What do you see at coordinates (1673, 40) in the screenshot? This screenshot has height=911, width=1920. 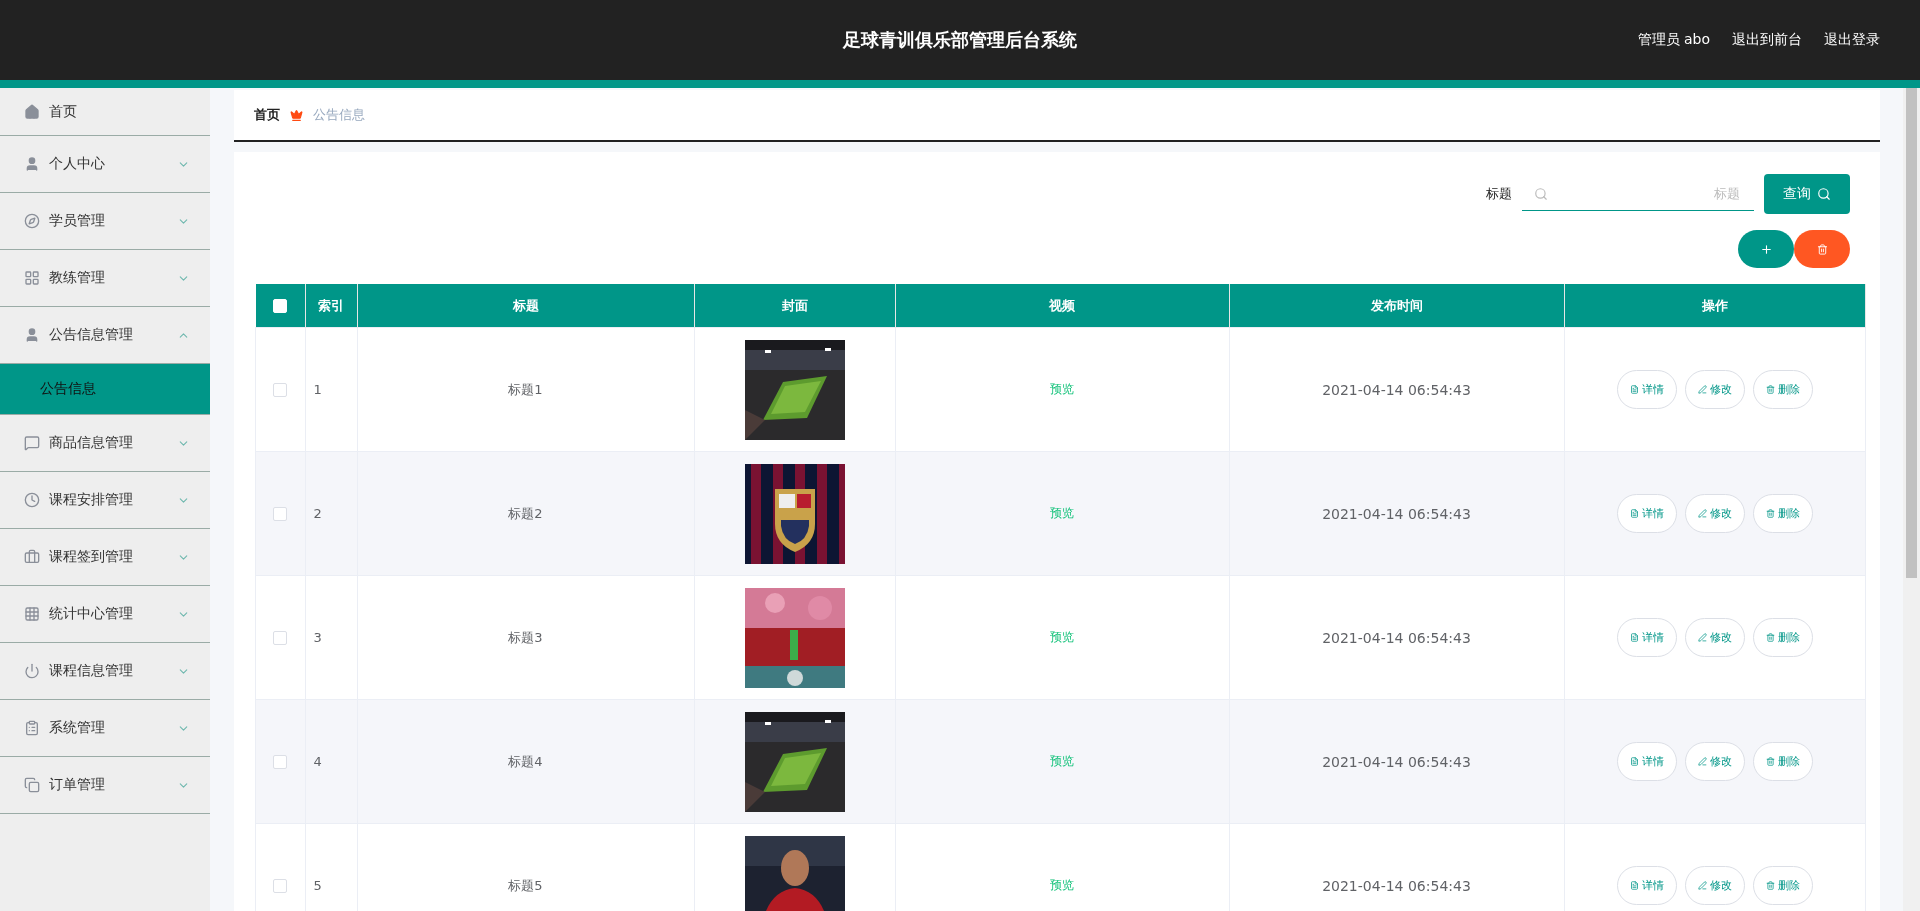 I see `header-link: 管理员 abo` at bounding box center [1673, 40].